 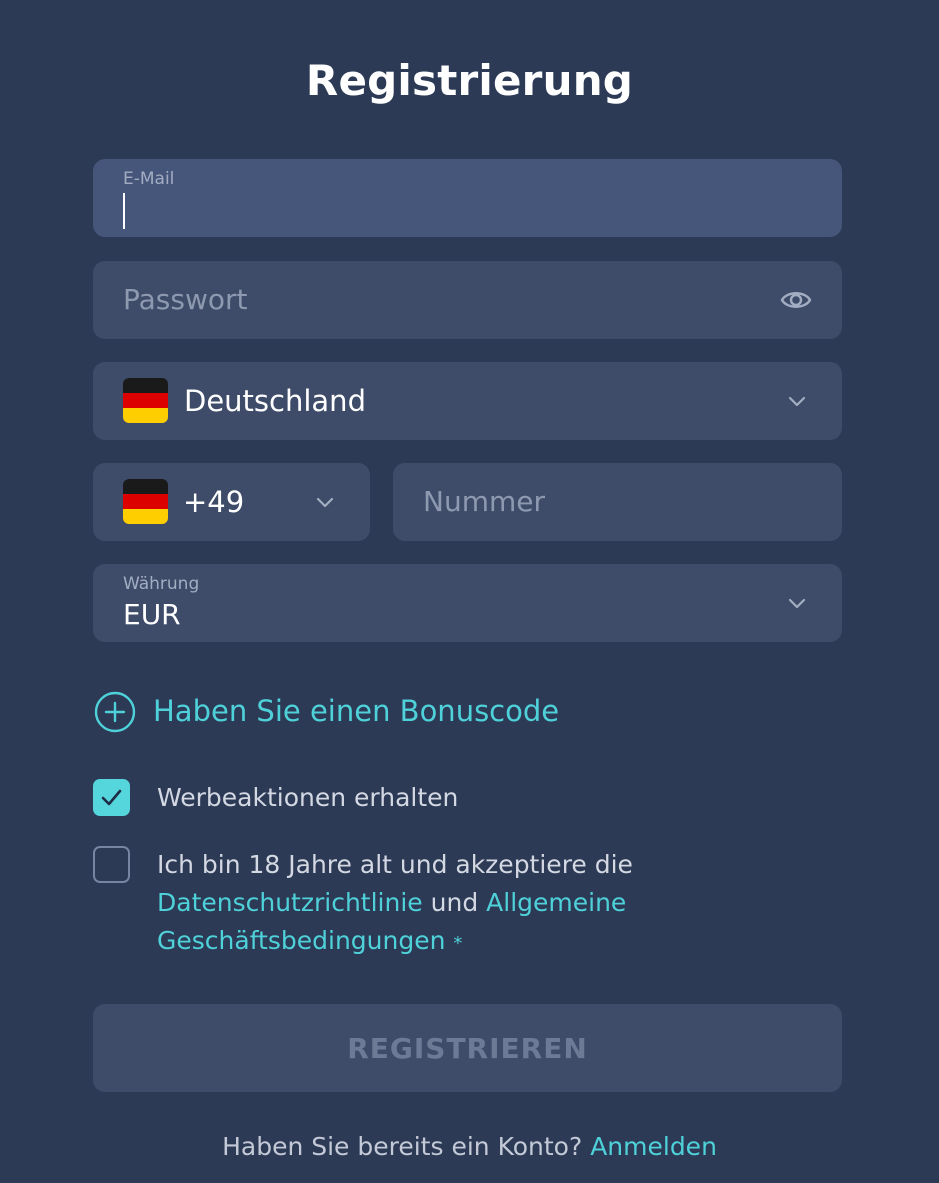 What do you see at coordinates (185, 299) in the screenshot?
I see `password-placeholder: Passwort` at bounding box center [185, 299].